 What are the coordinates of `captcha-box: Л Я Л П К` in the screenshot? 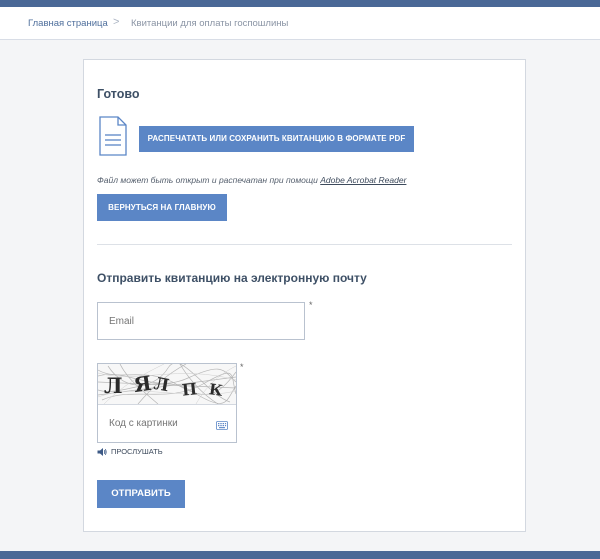 It's located at (167, 403).